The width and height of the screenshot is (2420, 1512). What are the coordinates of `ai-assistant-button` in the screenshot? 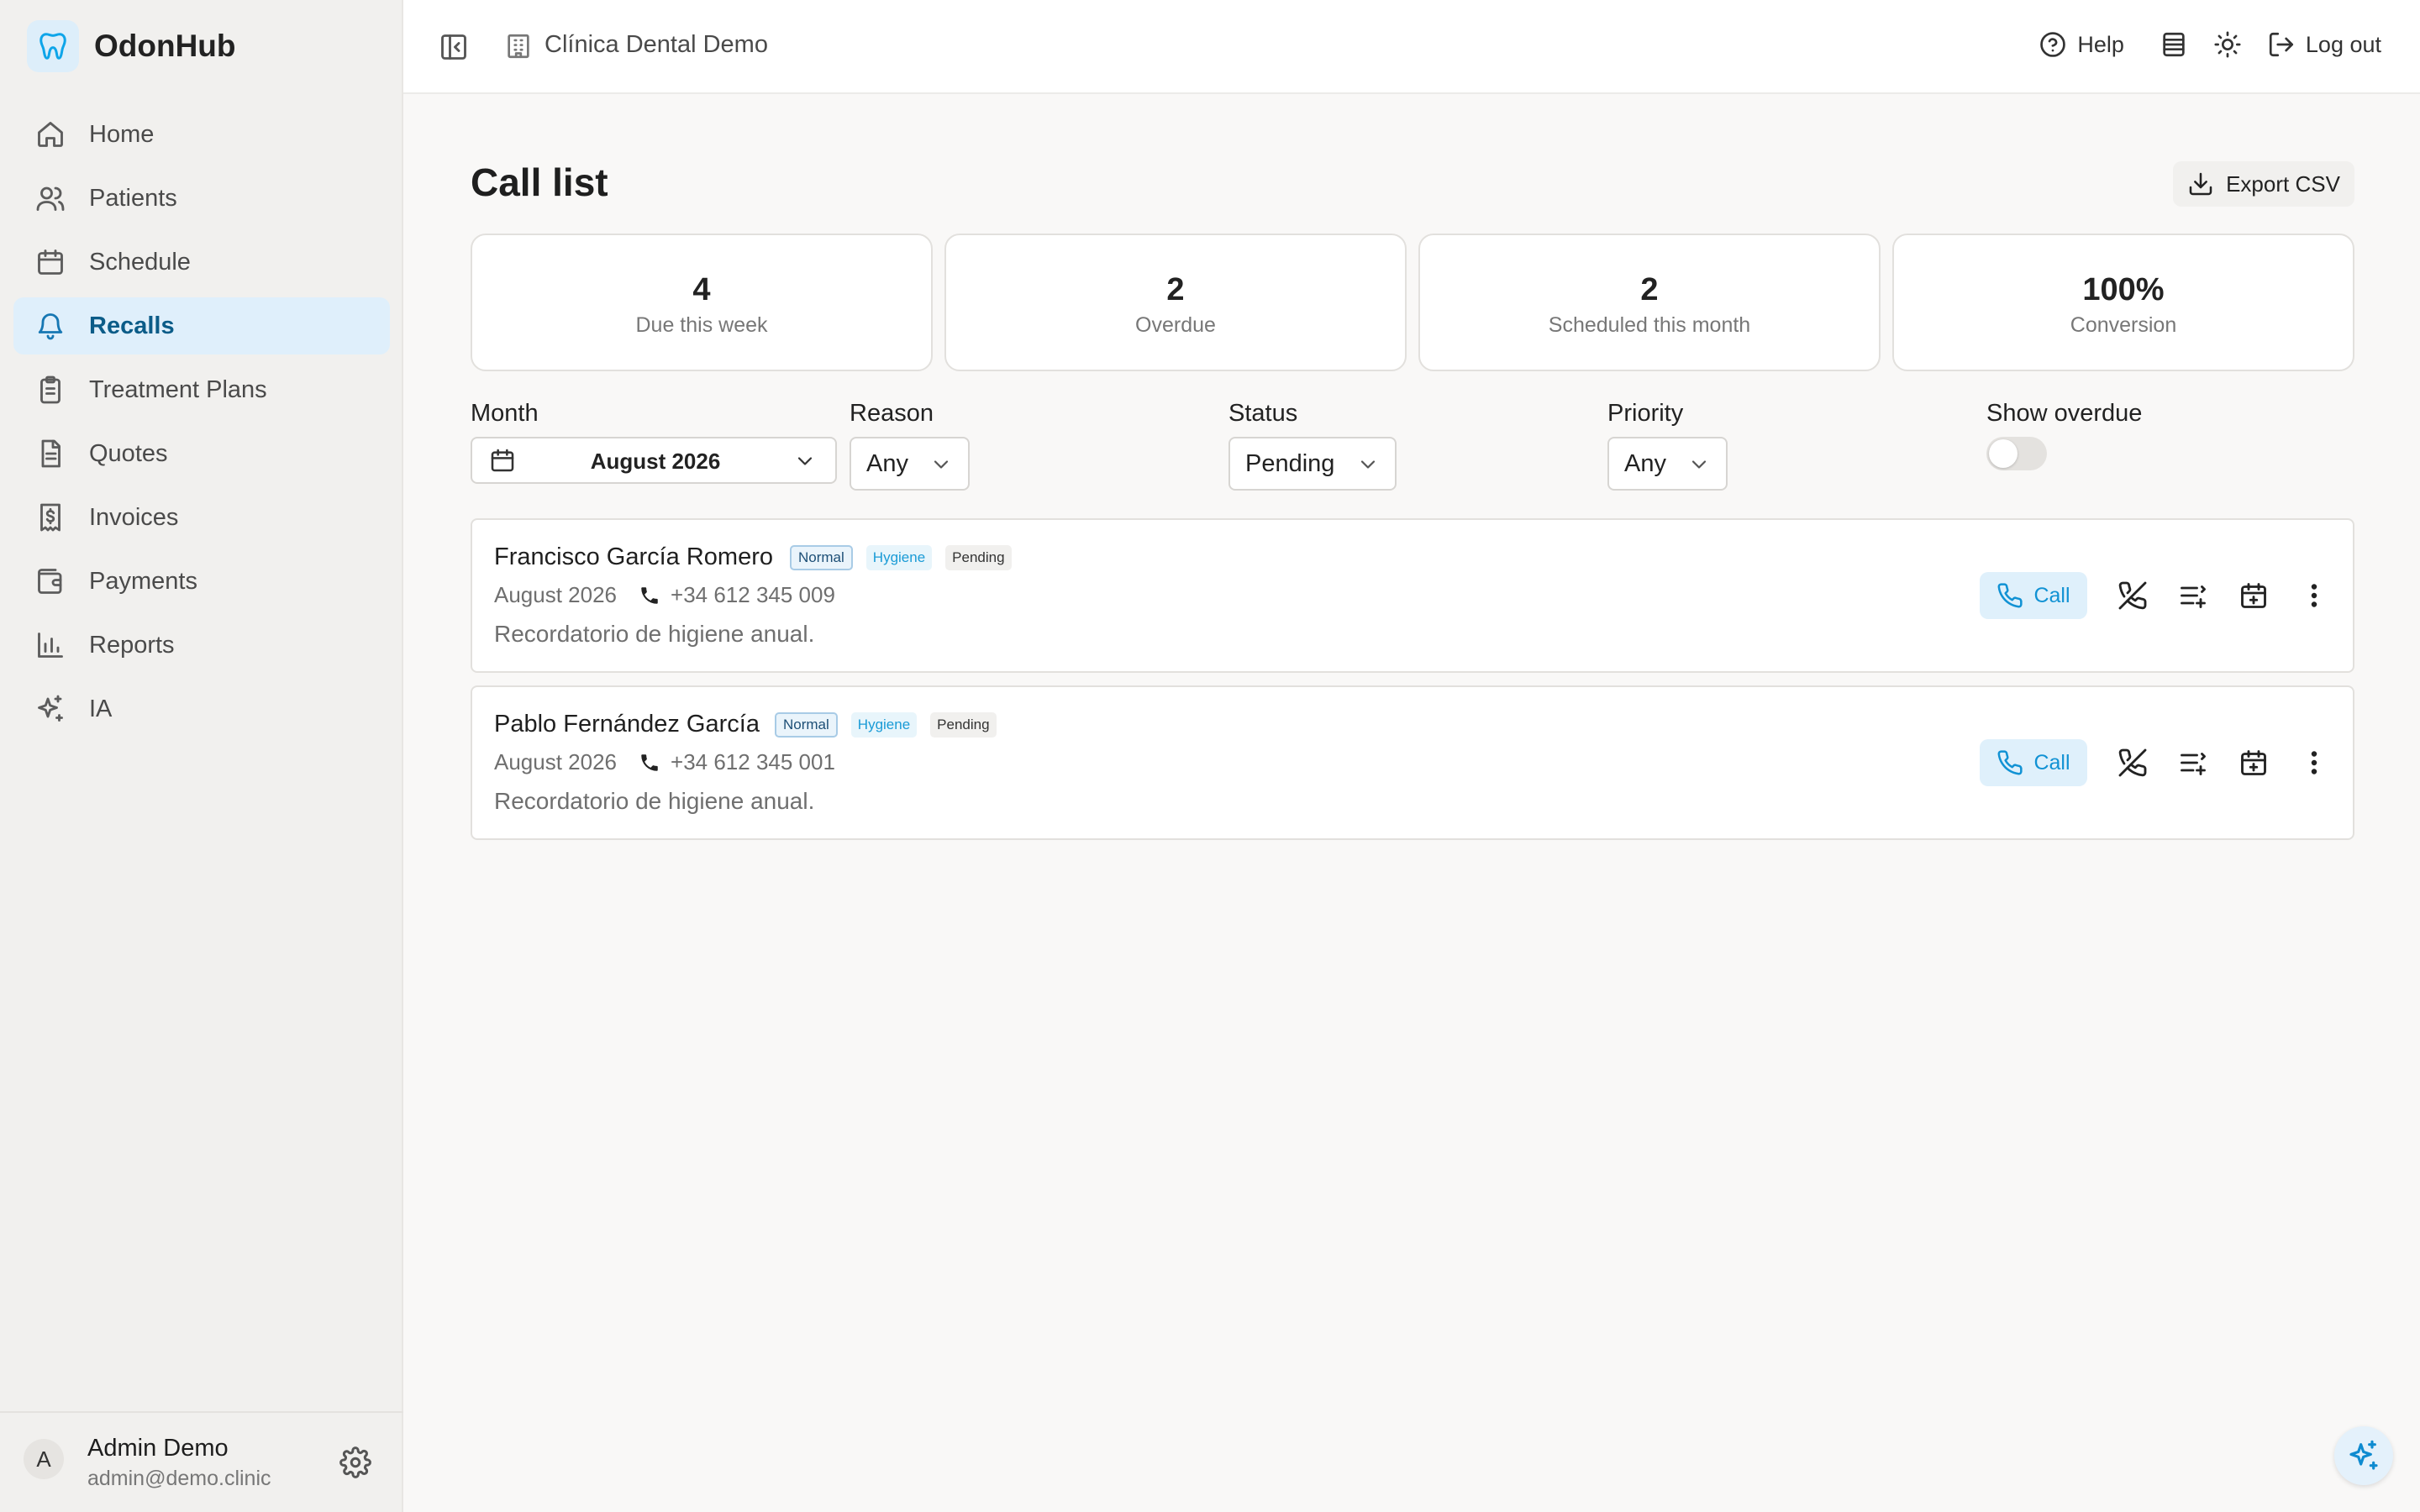 It's located at (2363, 1455).